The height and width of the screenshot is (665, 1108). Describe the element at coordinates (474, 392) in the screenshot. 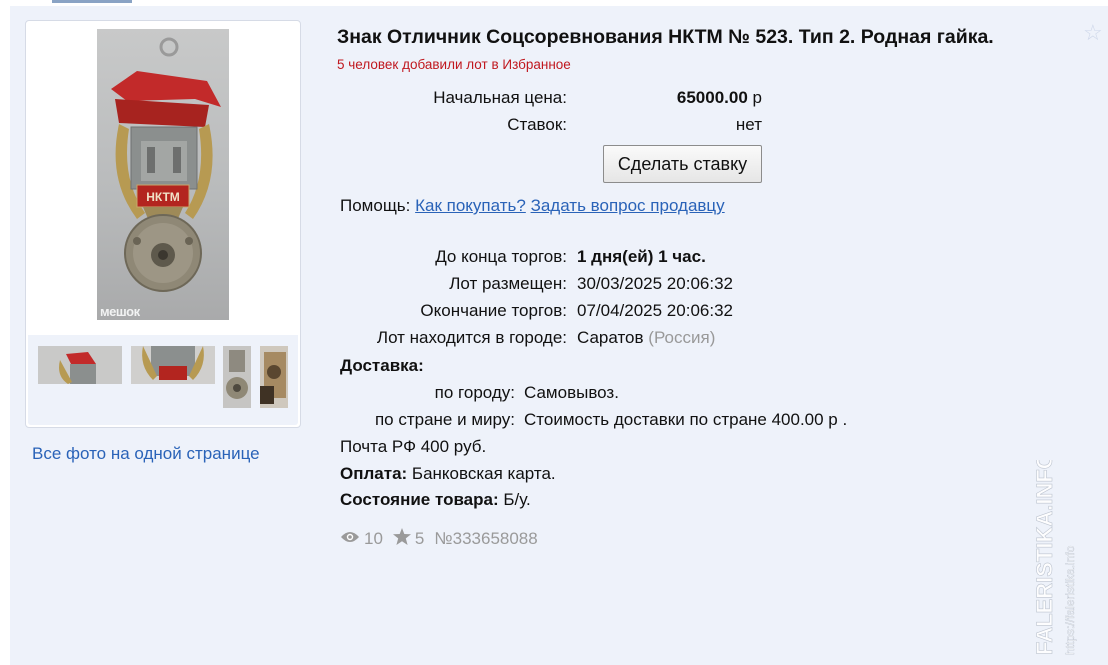

I see `delivery-city-label: по городу:` at that location.